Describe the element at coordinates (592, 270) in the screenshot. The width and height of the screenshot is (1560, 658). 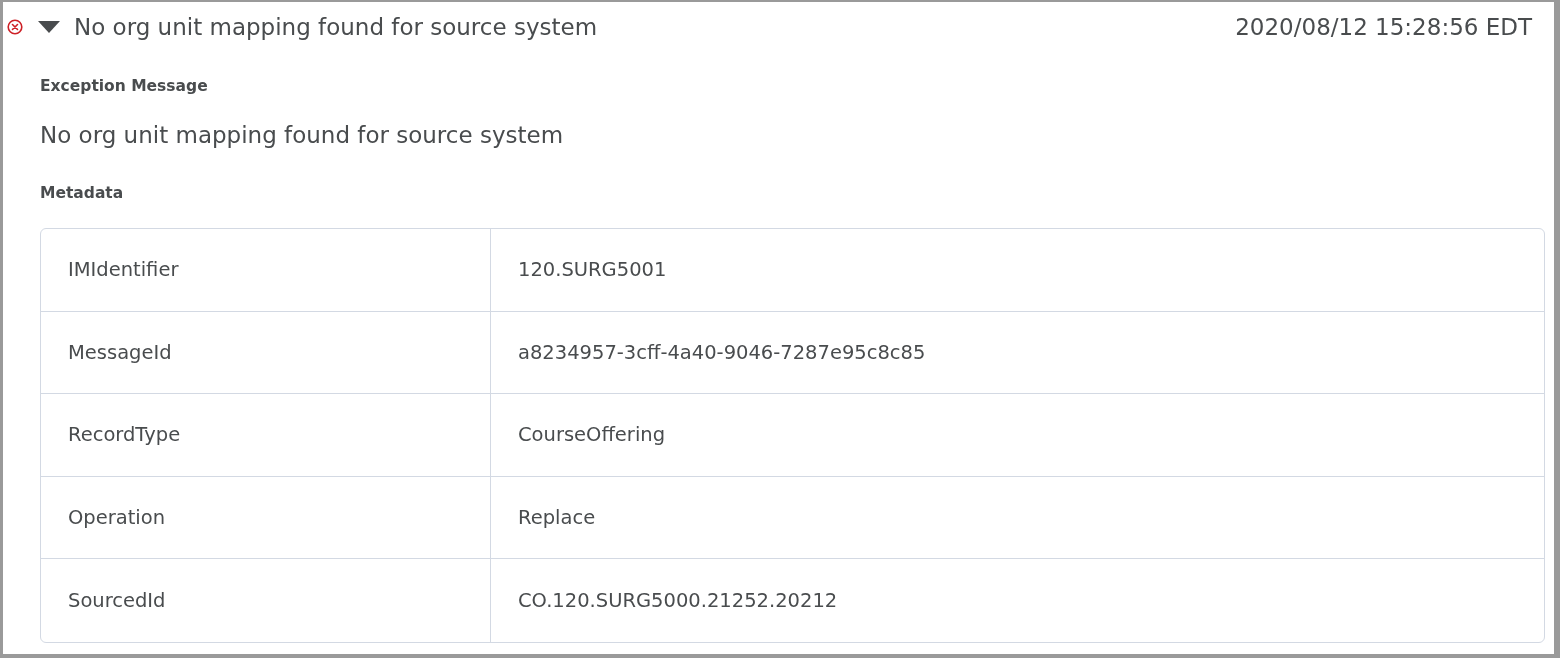
I see `value-cell-text: 120.SURG5001` at that location.